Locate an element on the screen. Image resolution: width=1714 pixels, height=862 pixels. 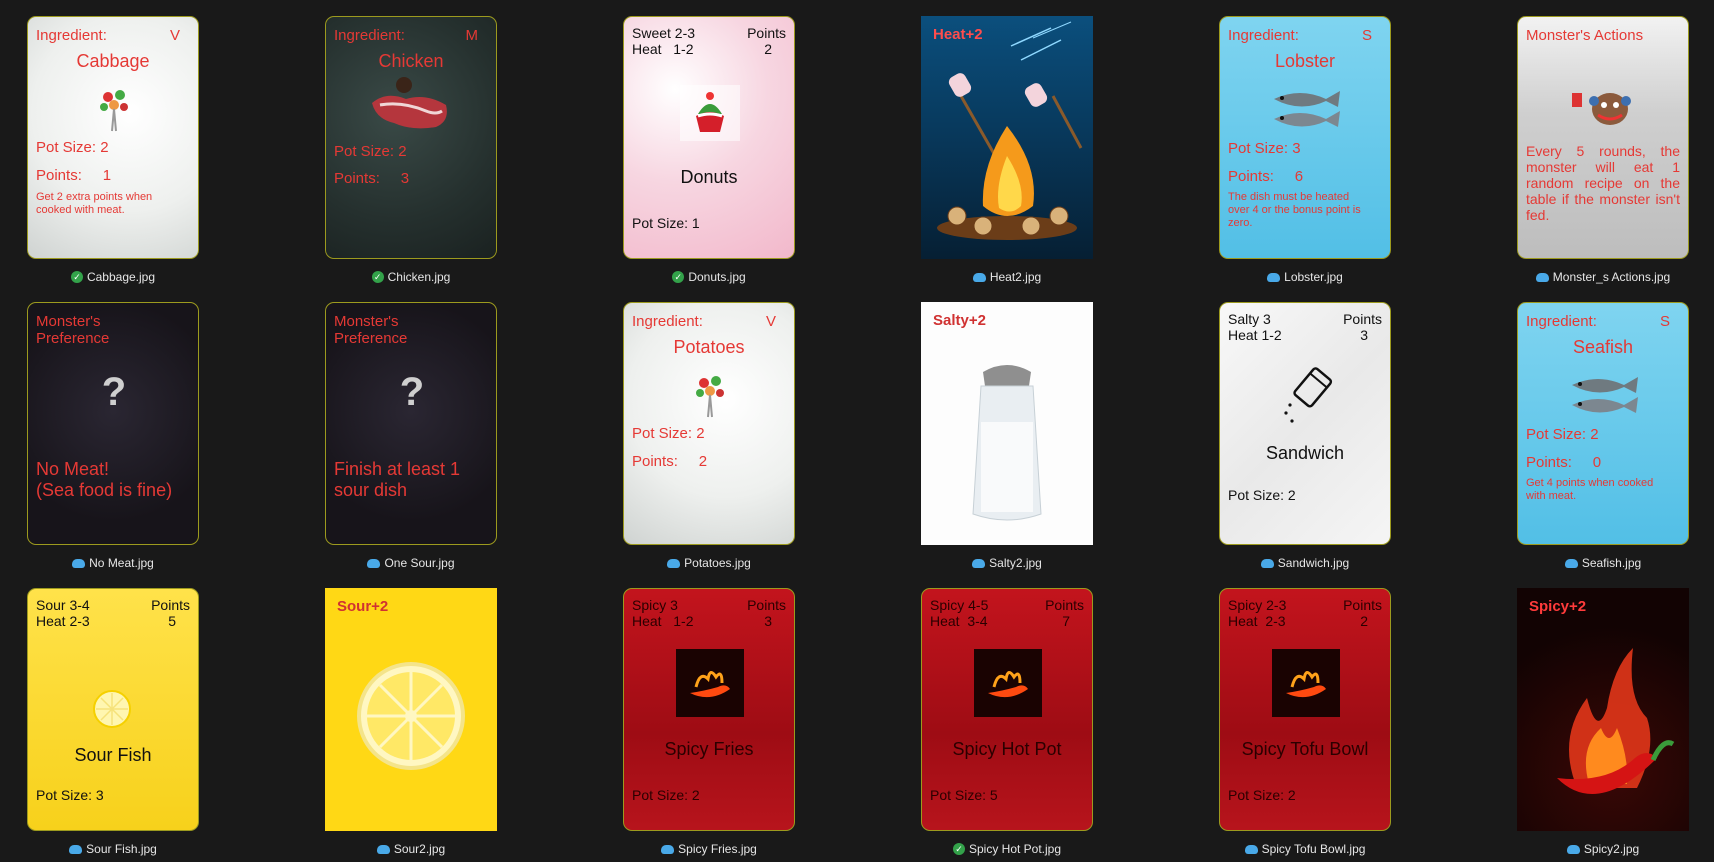
question-mark-icon: ? is located at coordinates (114, 391).